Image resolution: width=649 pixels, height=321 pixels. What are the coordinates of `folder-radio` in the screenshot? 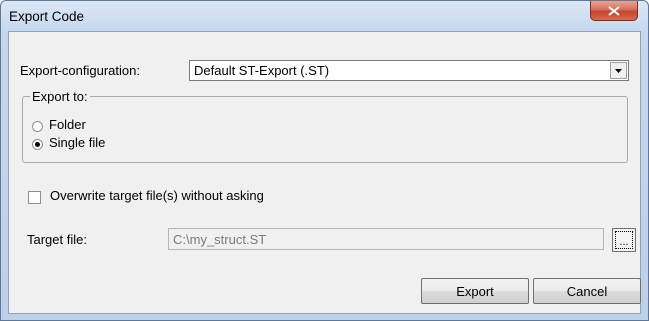 It's located at (37, 126).